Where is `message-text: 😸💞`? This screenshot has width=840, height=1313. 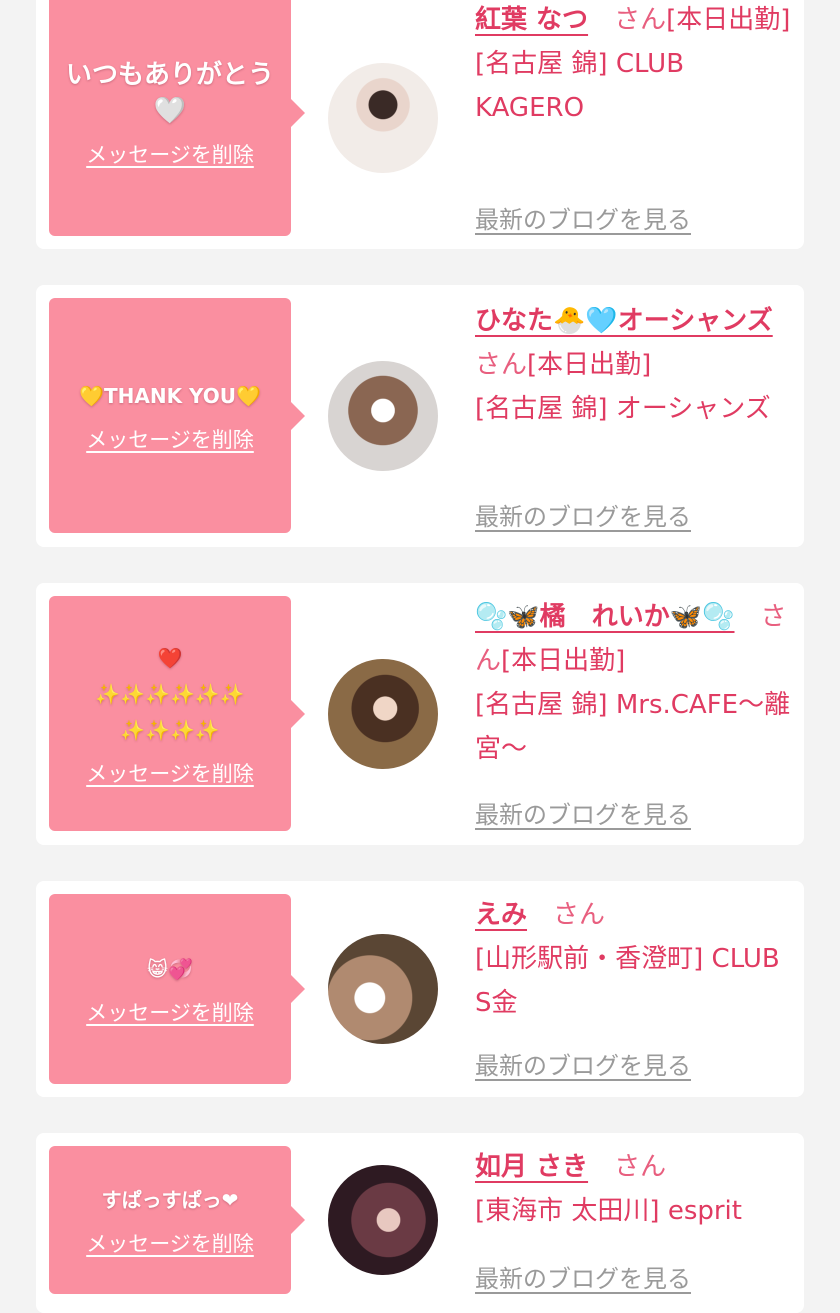 message-text: 😸💞 is located at coordinates (170, 969).